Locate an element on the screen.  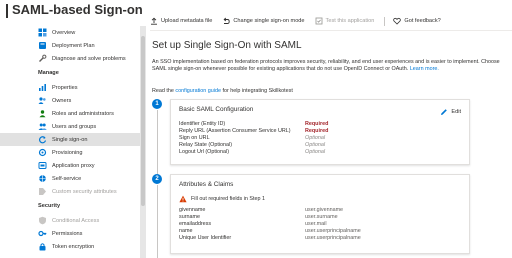
field-row: Logout Url (Optional) Optional is located at coordinates (321, 152).